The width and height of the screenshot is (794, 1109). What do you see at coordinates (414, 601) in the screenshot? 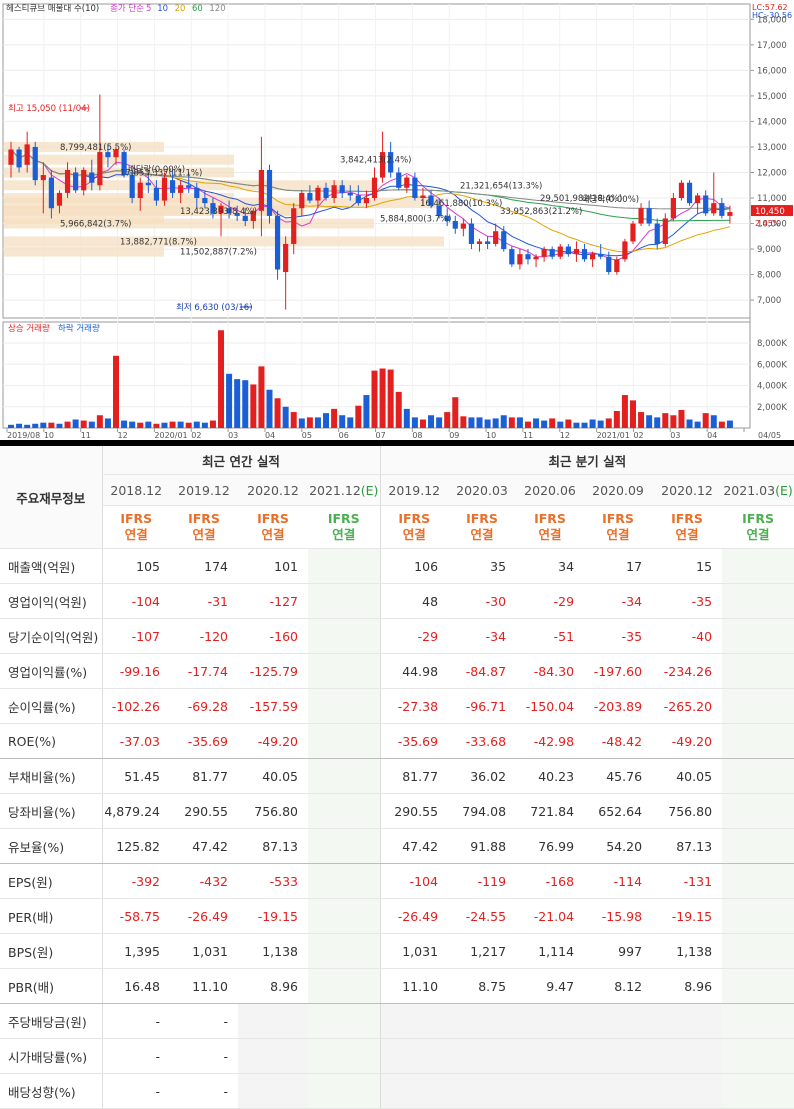
I see `table-cell: 48` at bounding box center [414, 601].